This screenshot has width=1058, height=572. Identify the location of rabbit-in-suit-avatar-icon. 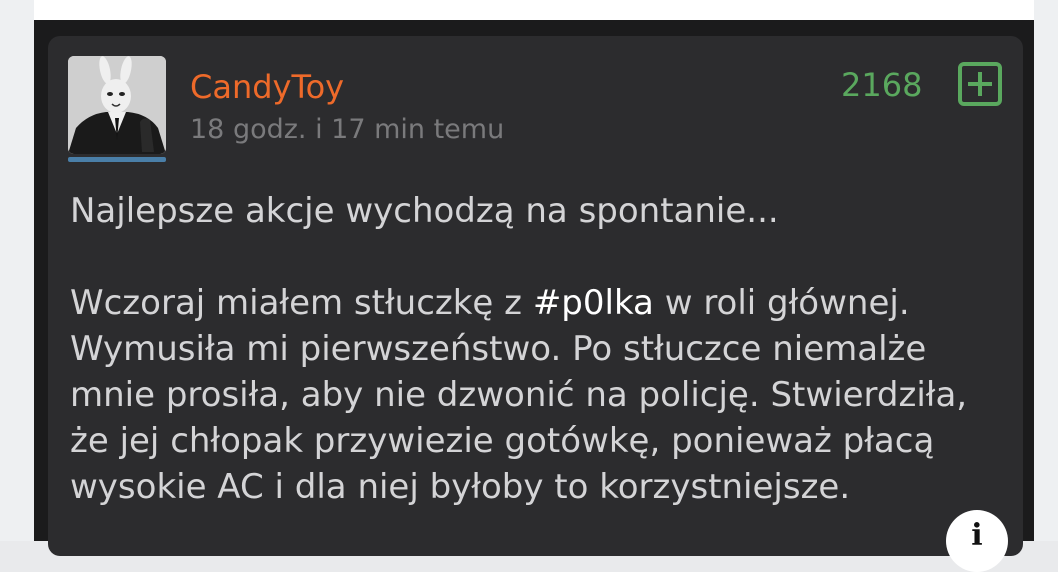
(117, 105).